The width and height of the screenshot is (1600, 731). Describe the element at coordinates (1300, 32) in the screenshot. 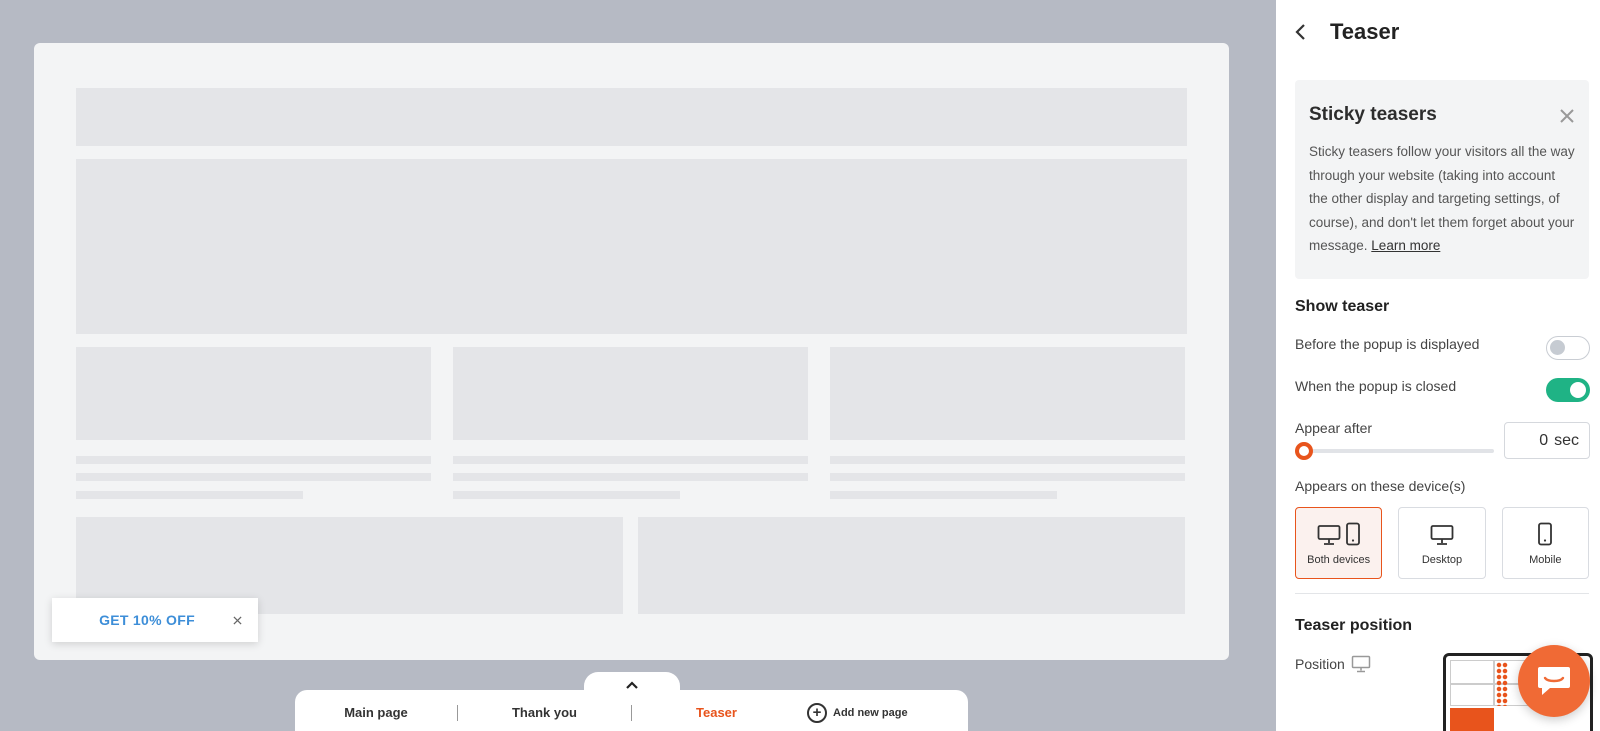

I see `back-arrow-icon` at that location.